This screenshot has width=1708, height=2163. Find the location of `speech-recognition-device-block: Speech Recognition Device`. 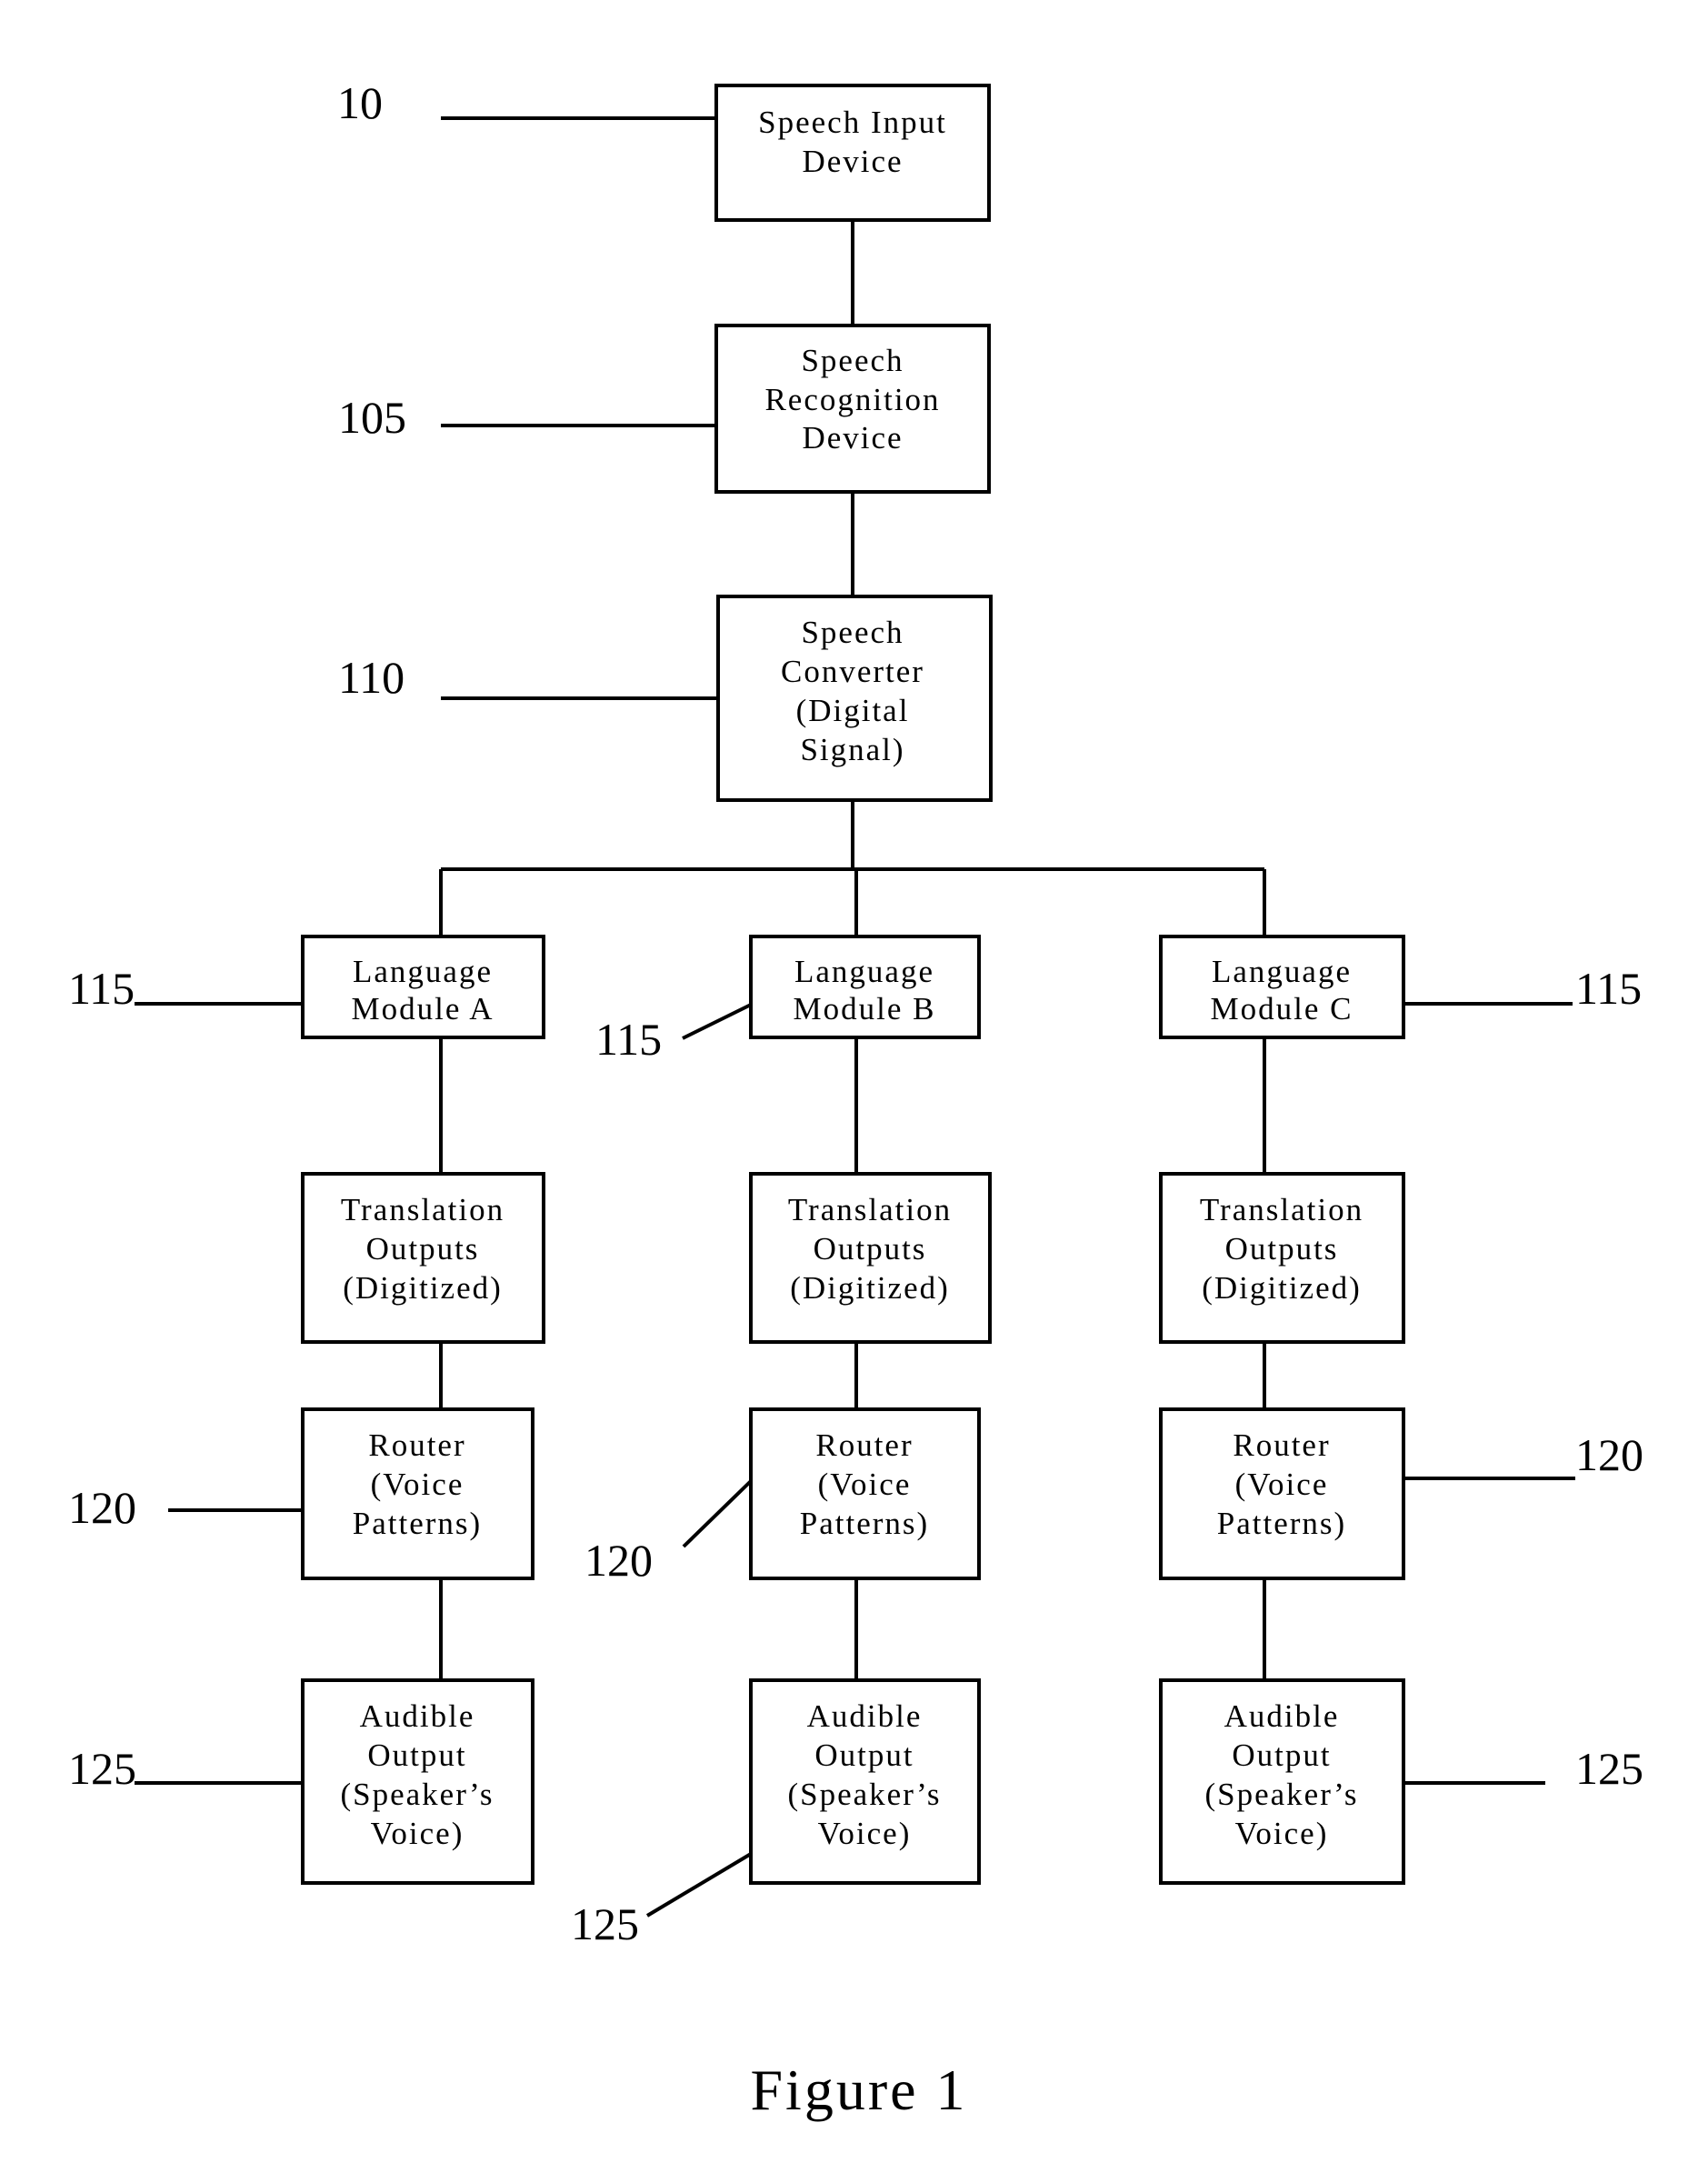

speech-recognition-device-block: Speech Recognition Device is located at coordinates (852, 409).